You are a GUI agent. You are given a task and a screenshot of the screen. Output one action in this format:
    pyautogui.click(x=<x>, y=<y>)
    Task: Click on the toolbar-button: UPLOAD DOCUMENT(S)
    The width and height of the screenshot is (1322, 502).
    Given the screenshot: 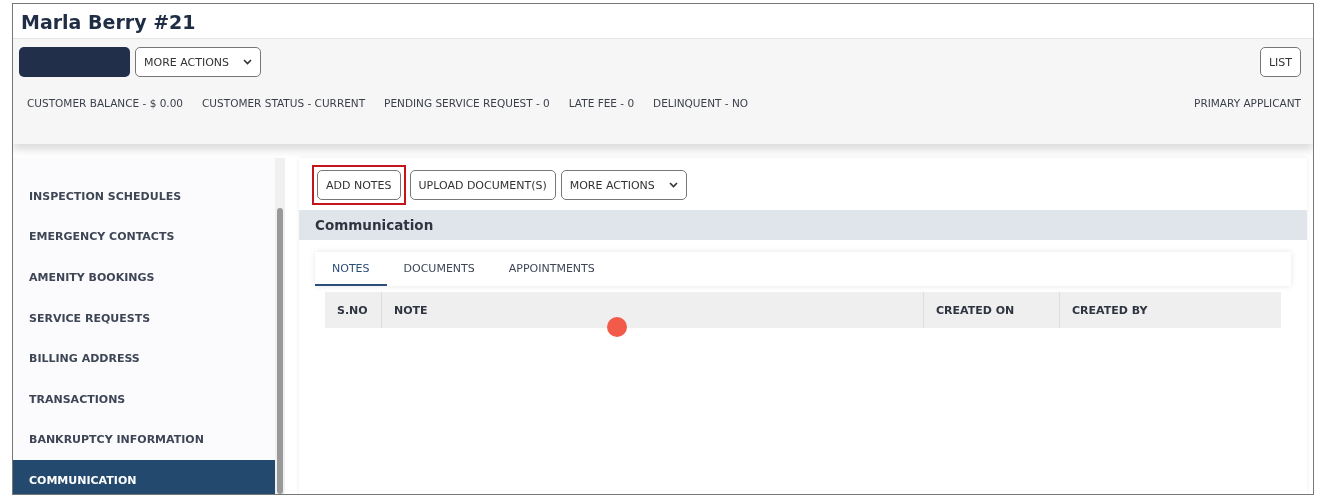 What is the action you would take?
    pyautogui.click(x=482, y=185)
    